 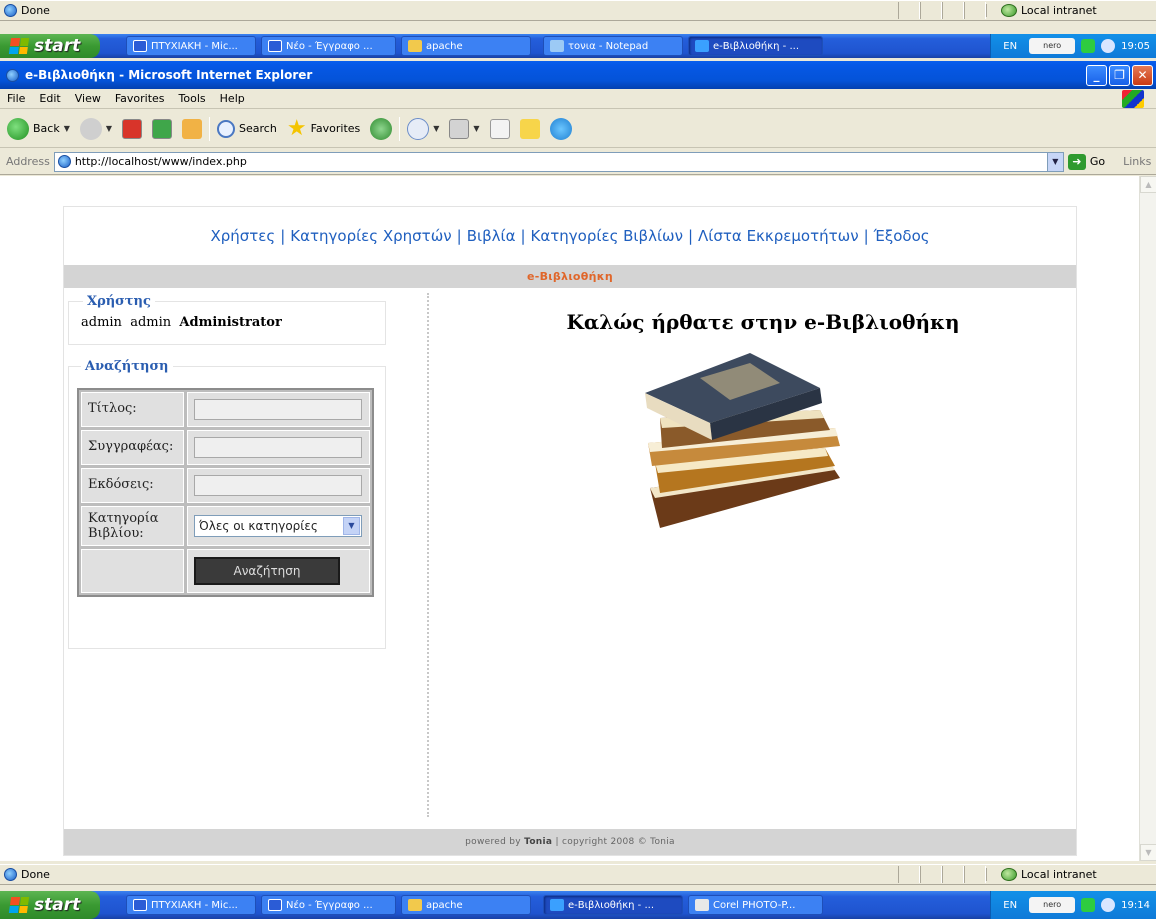 I want to click on close-button: ✕, so click(x=1142, y=75).